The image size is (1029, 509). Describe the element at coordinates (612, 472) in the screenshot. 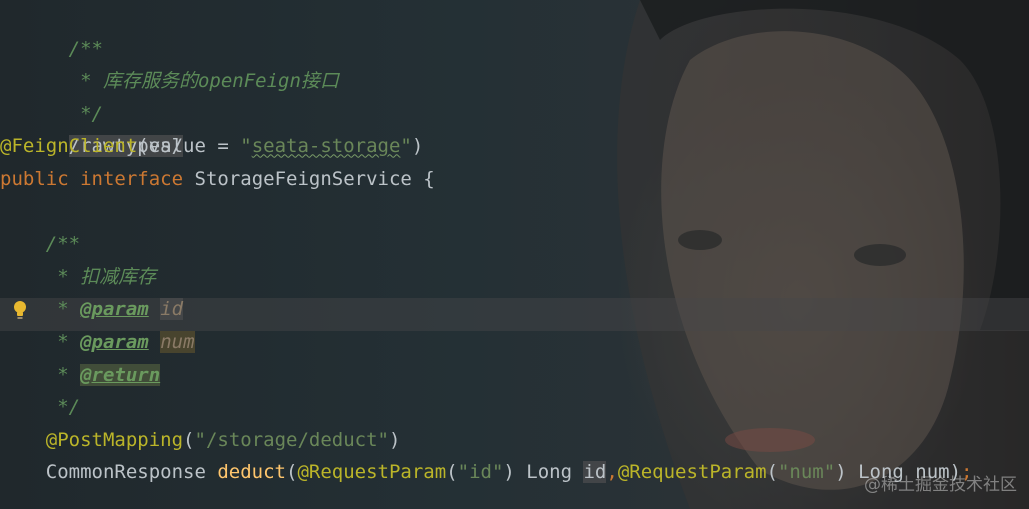

I see `code-token: ,` at that location.